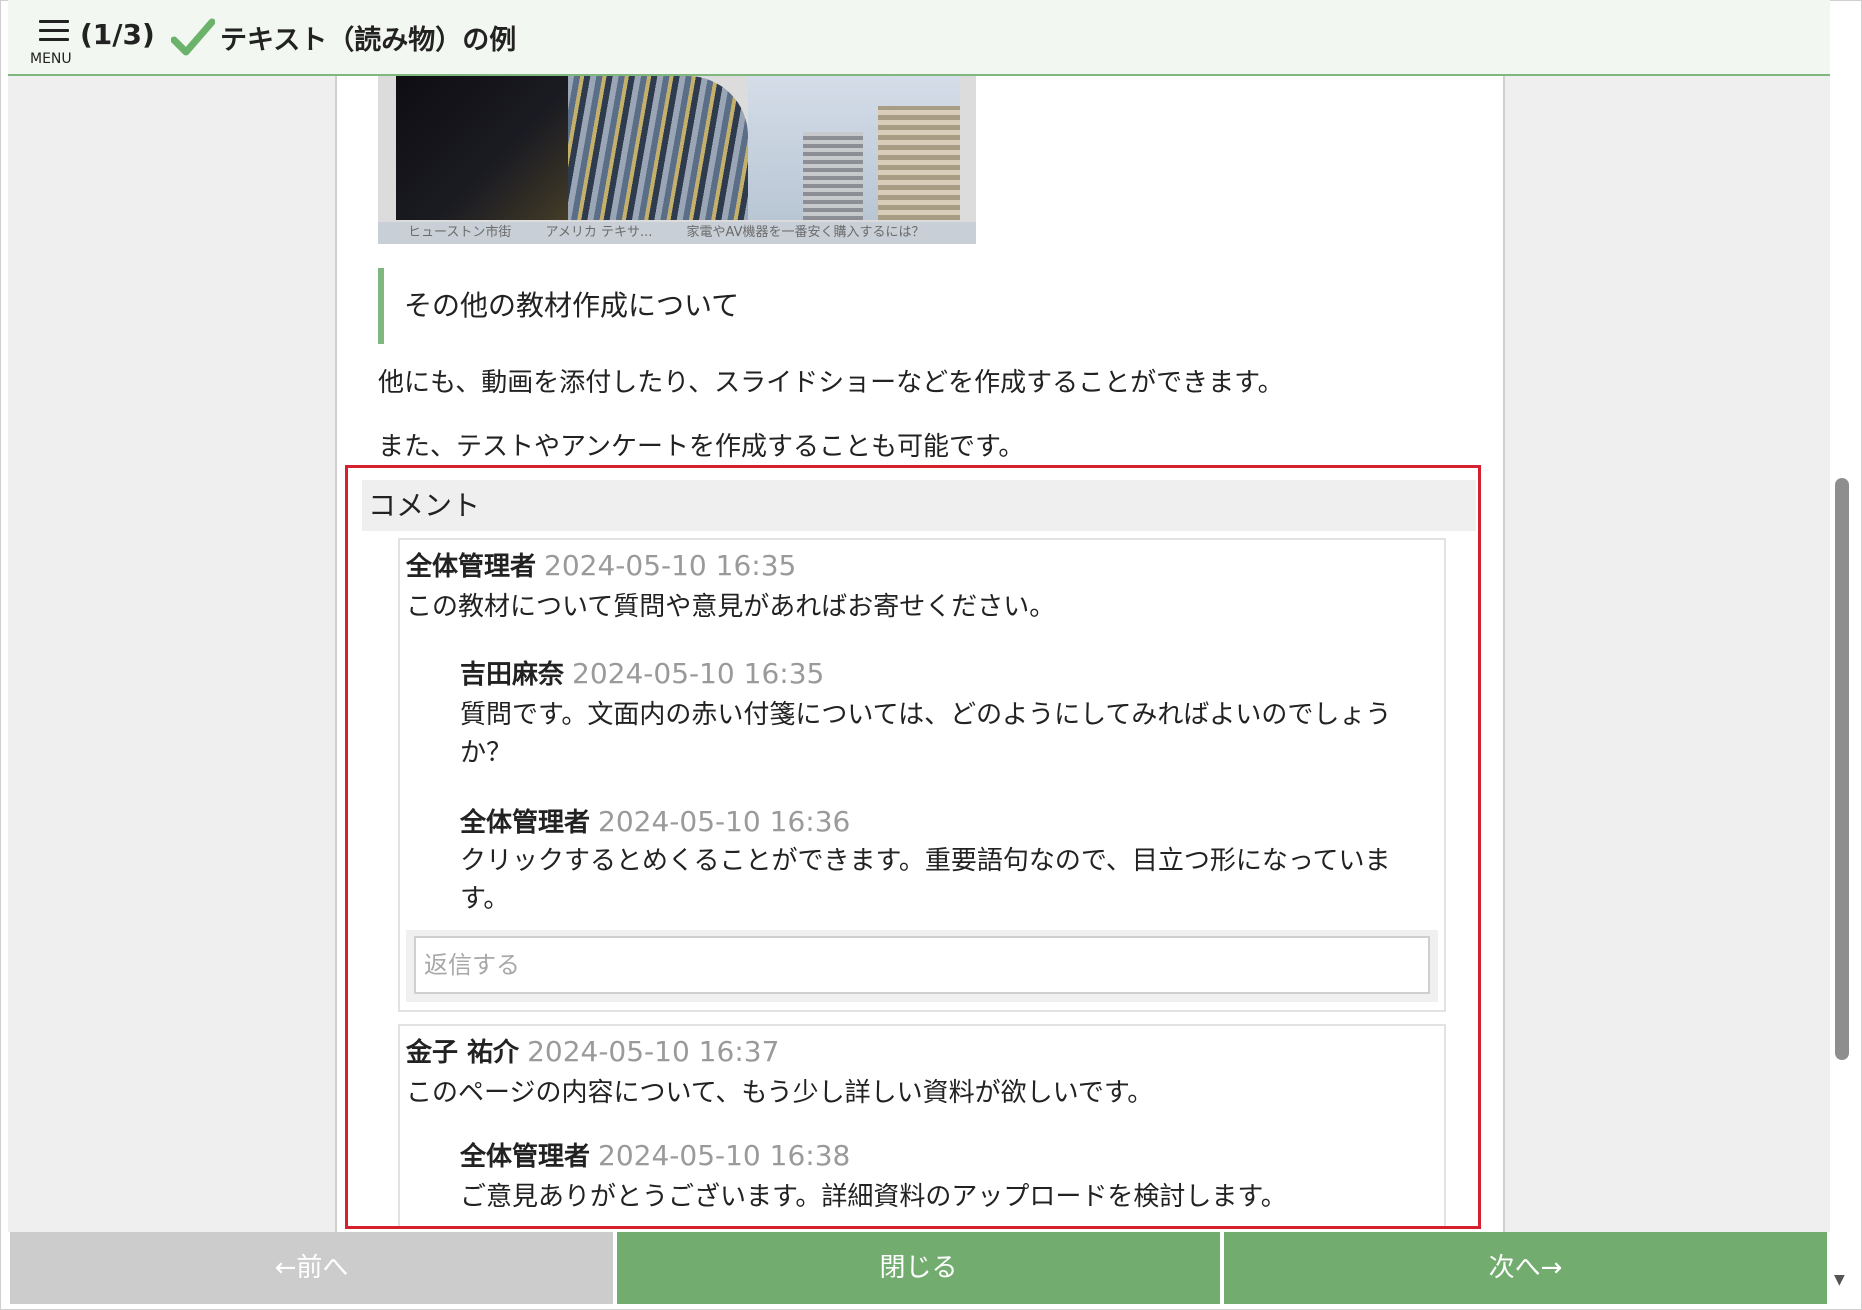 This screenshot has height=1310, width=1862. I want to click on check-icon, so click(193, 37).